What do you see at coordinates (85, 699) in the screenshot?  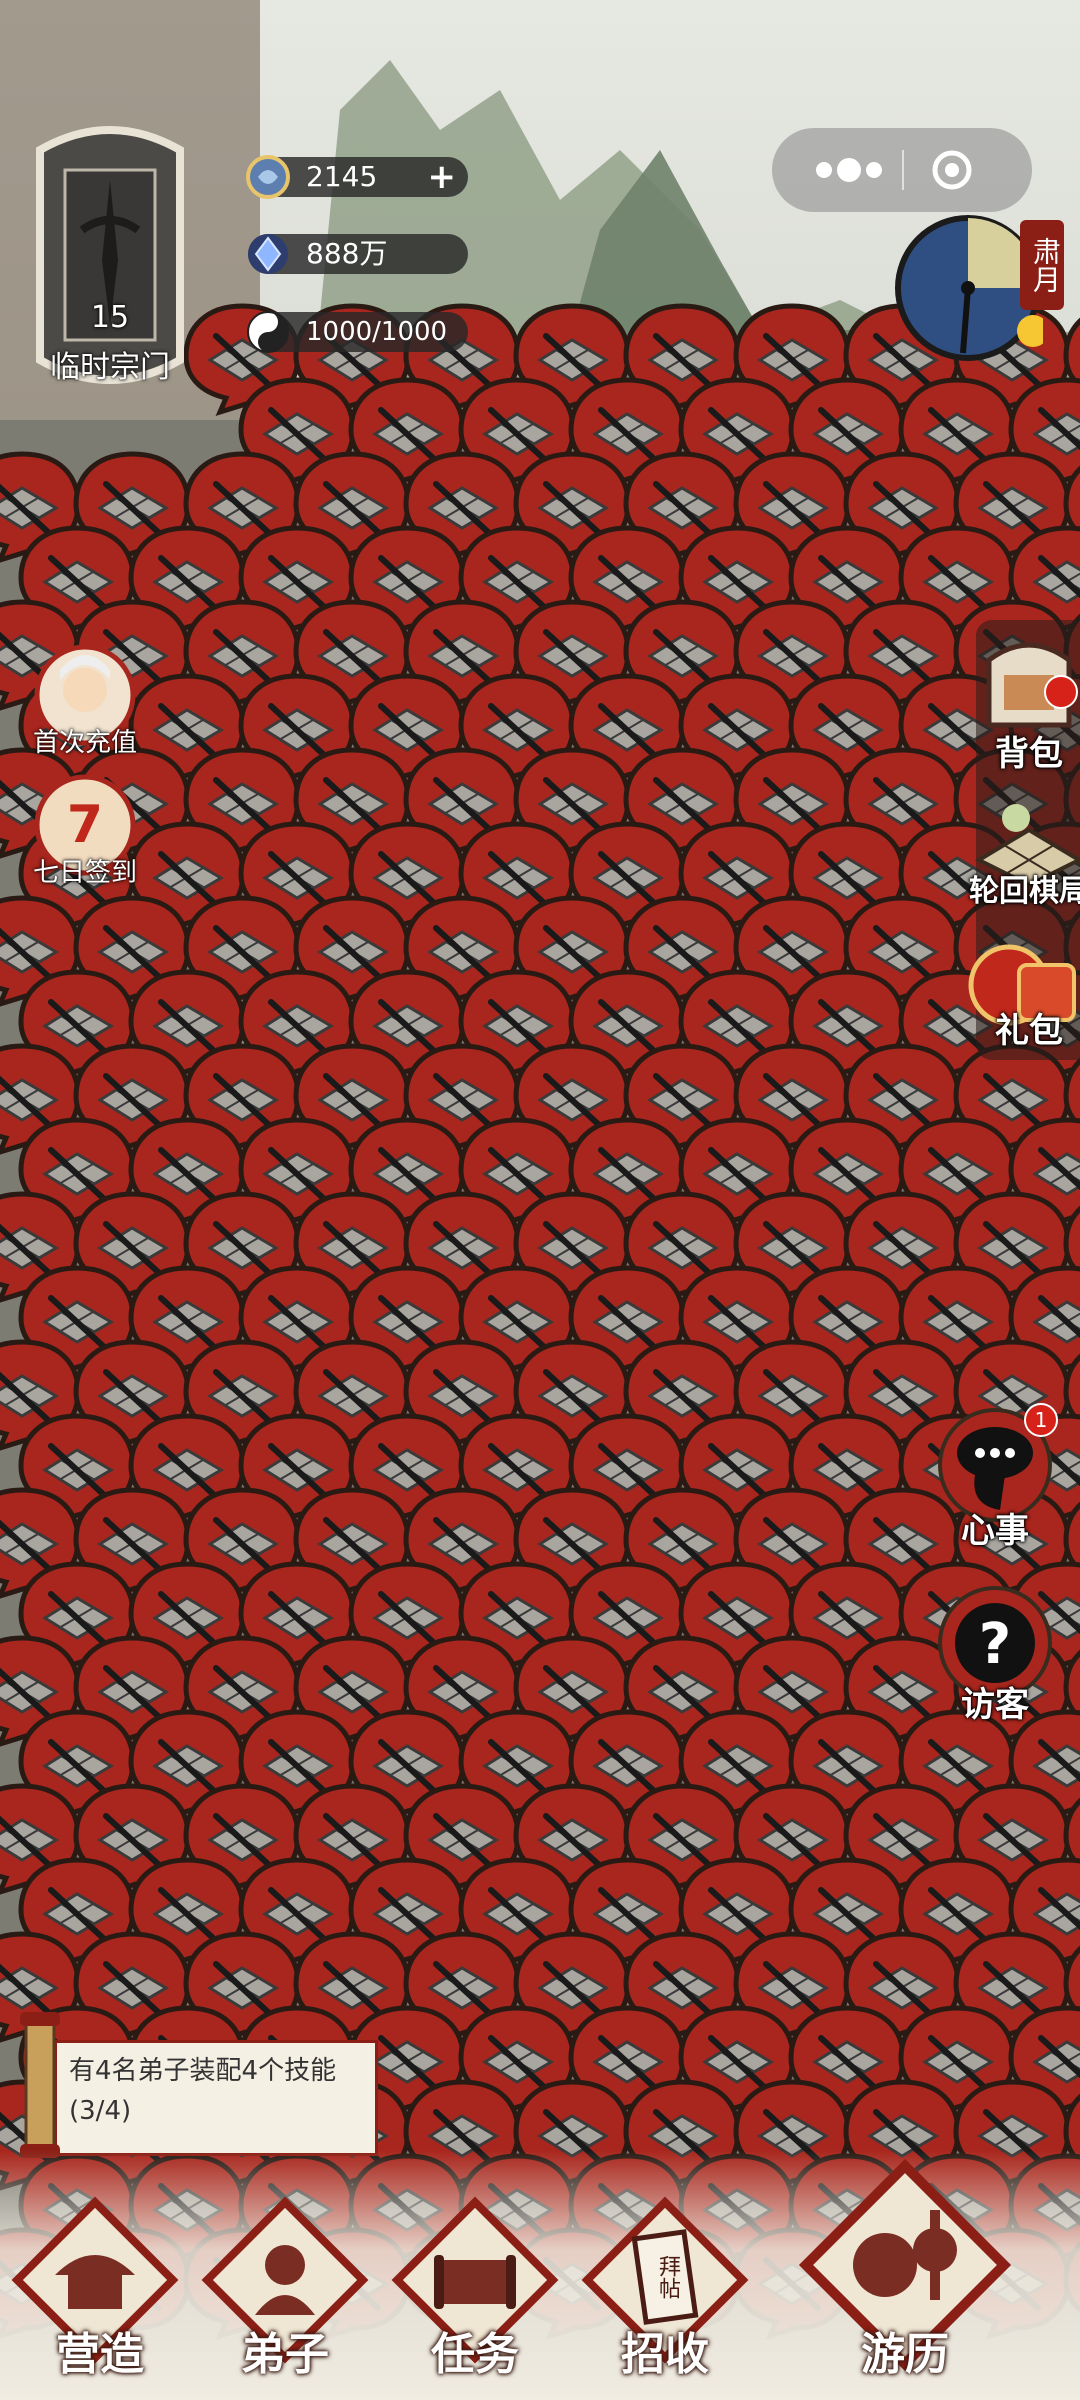 I see `first-recharge-button: 首次充值` at bounding box center [85, 699].